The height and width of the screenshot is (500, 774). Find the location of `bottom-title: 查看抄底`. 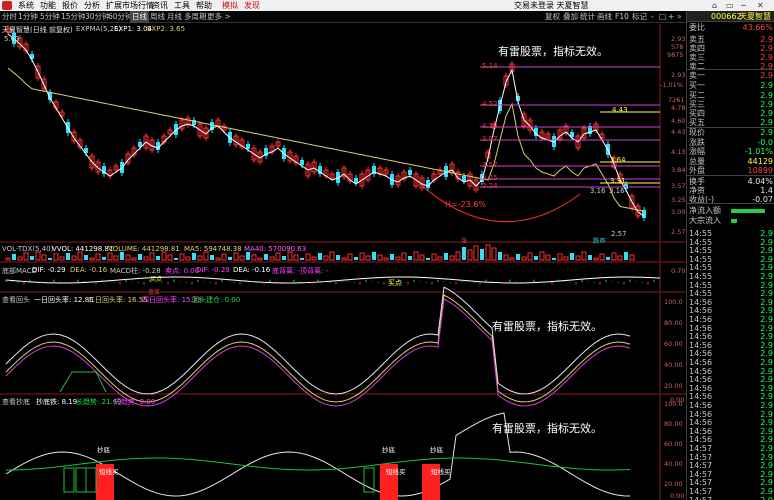

bottom-title: 查看抄底 is located at coordinates (16, 402).